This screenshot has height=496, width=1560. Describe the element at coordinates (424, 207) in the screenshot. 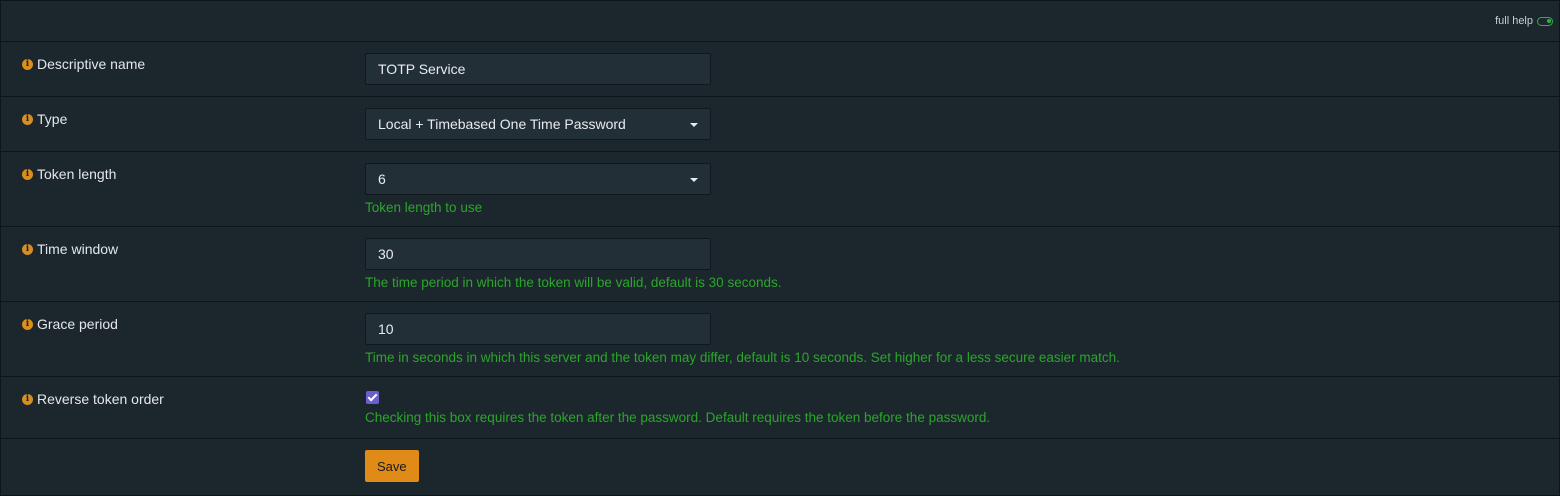

I see `token-length-help: Token length to use` at that location.